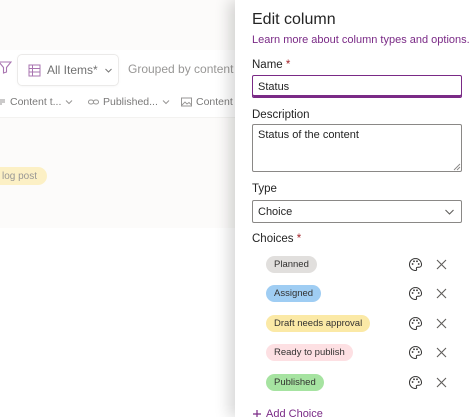 The height and width of the screenshot is (417, 474). What do you see at coordinates (357, 294) in the screenshot?
I see `choice-row: Assigned` at bounding box center [357, 294].